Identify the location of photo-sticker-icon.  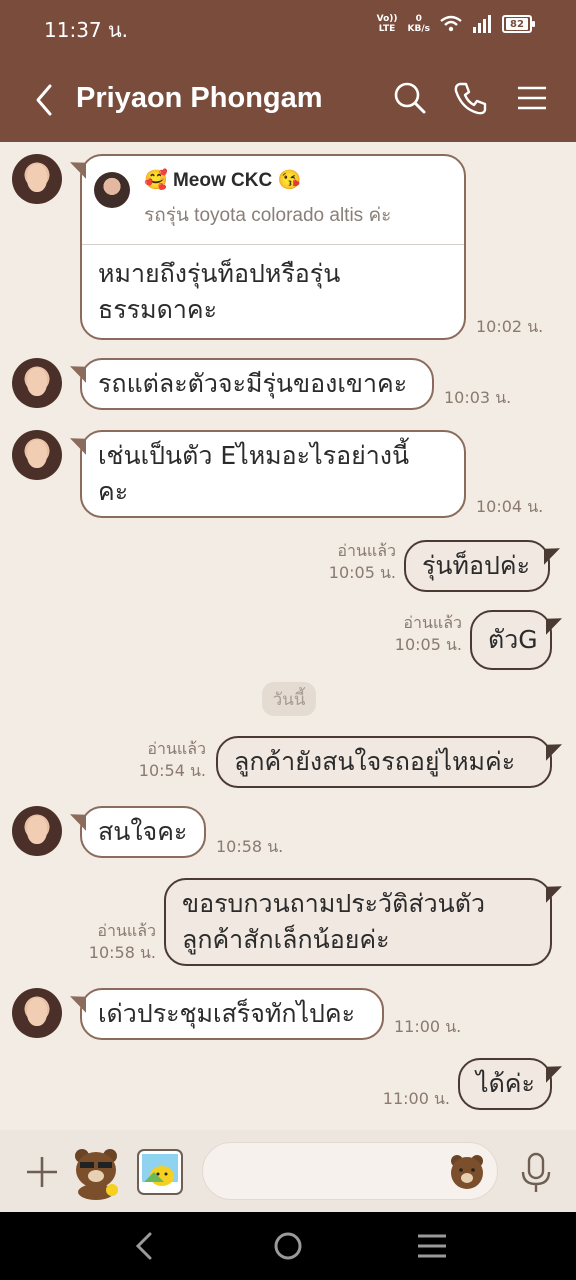
(160, 1172).